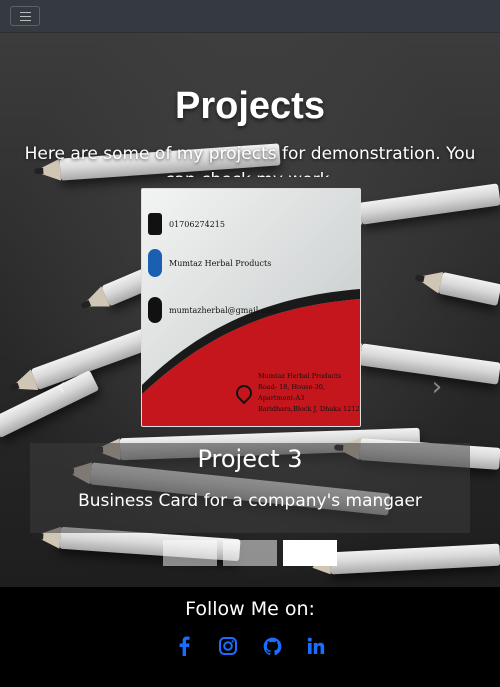 Image resolution: width=500 pixels, height=687 pixels. I want to click on linkedin-link, so click(316, 646).